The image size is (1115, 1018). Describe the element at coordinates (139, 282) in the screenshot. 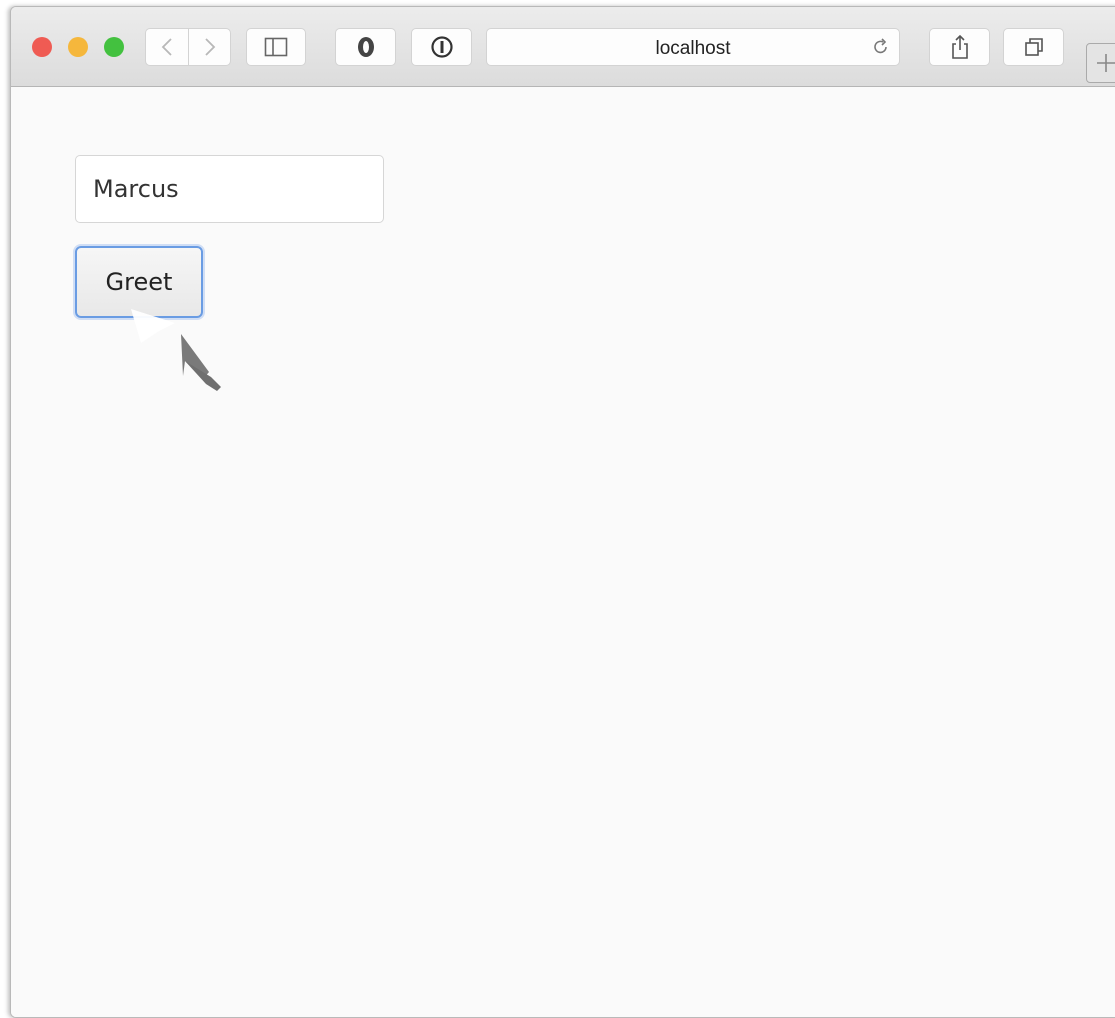

I see `greet-button: Greet` at that location.